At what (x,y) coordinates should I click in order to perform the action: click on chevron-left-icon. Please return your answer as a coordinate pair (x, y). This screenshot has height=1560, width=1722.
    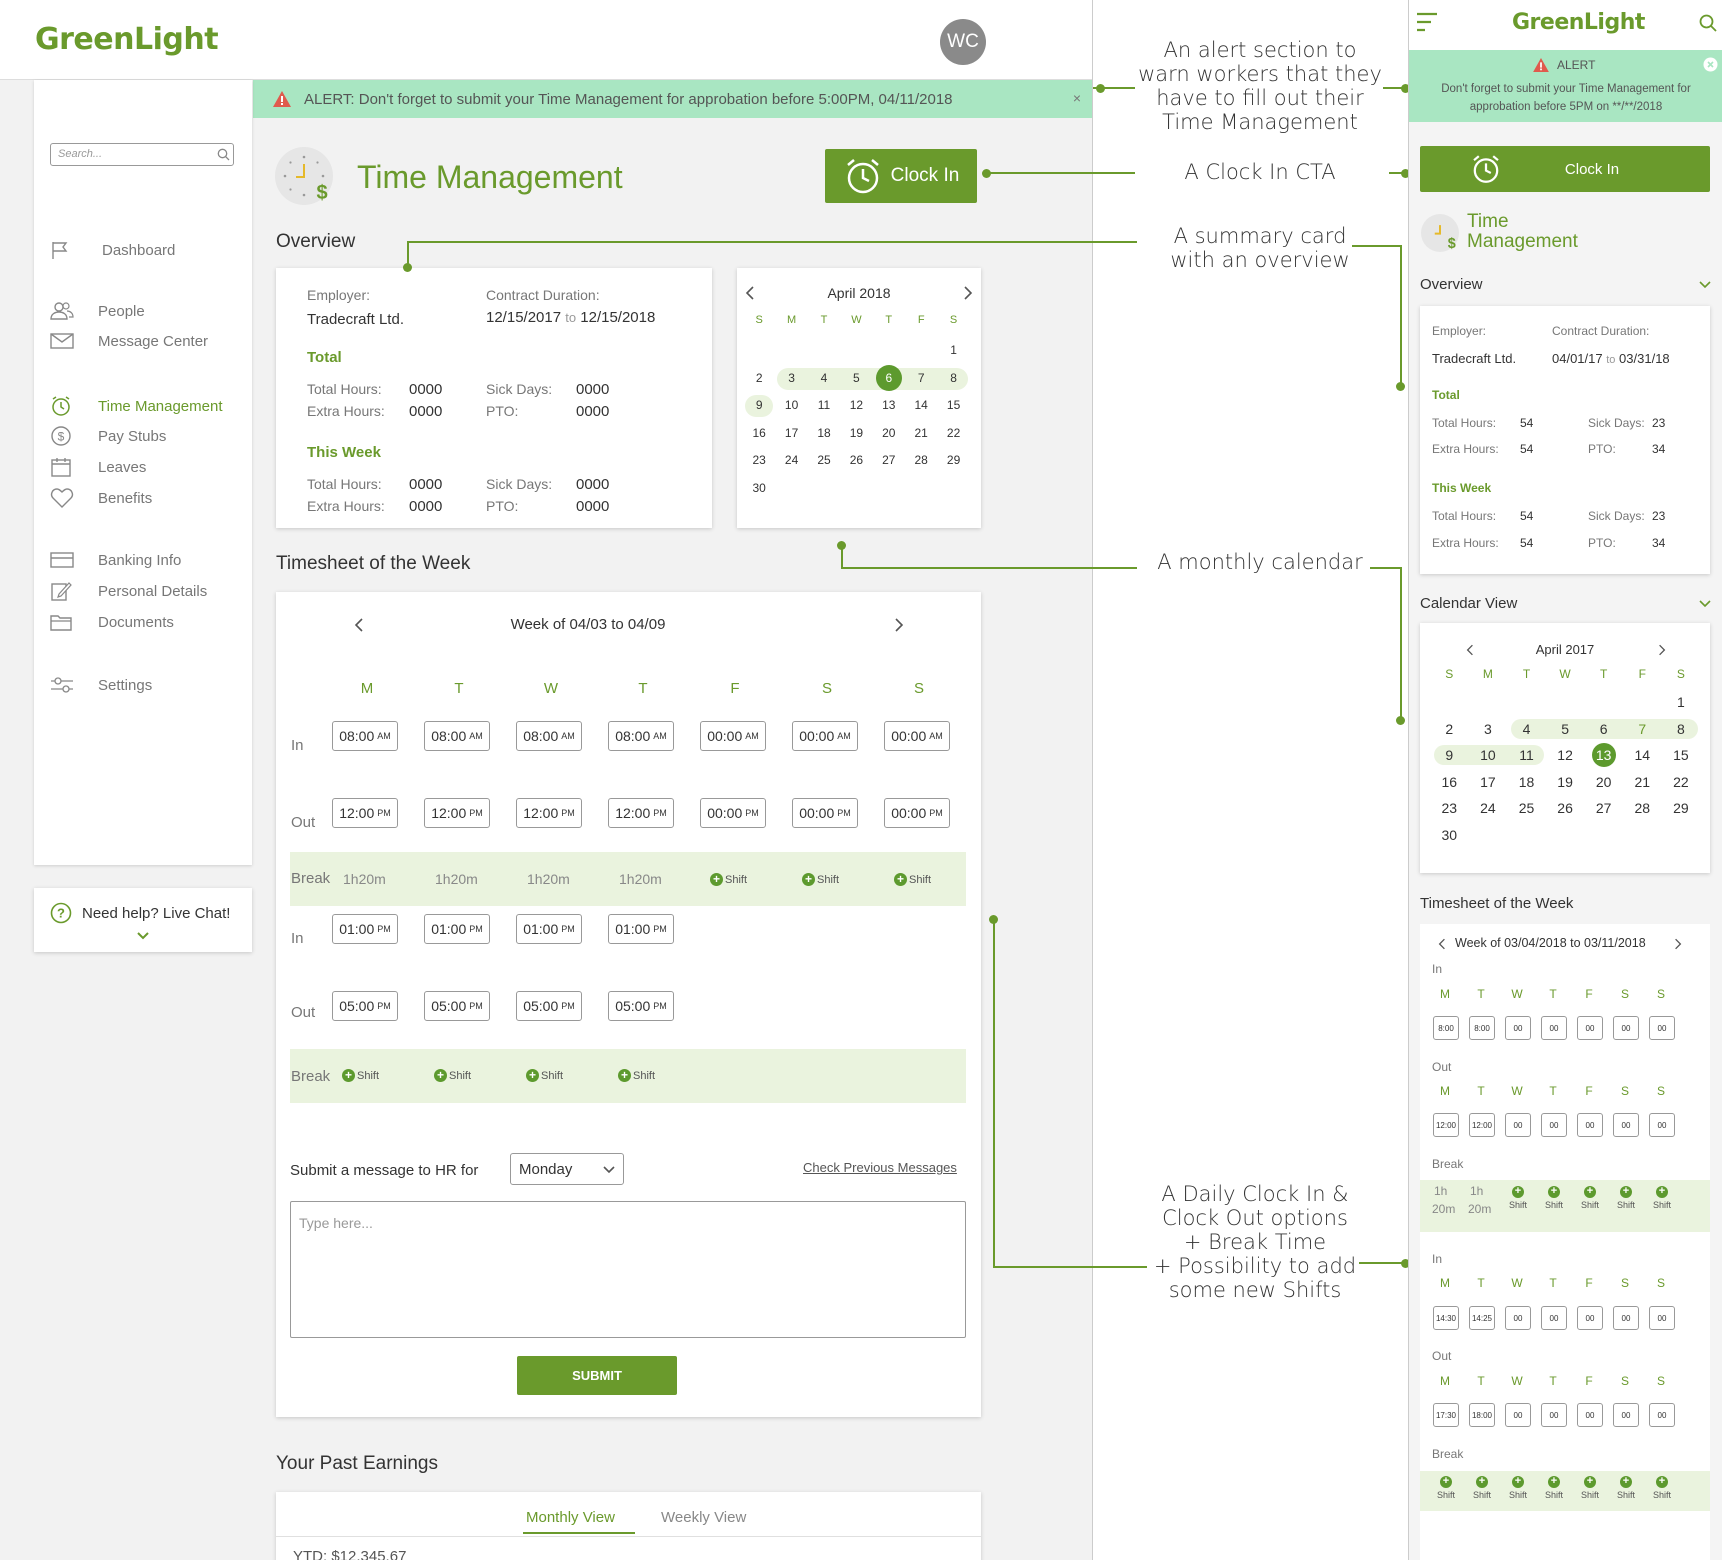
    Looking at the image, I should click on (1442, 944).